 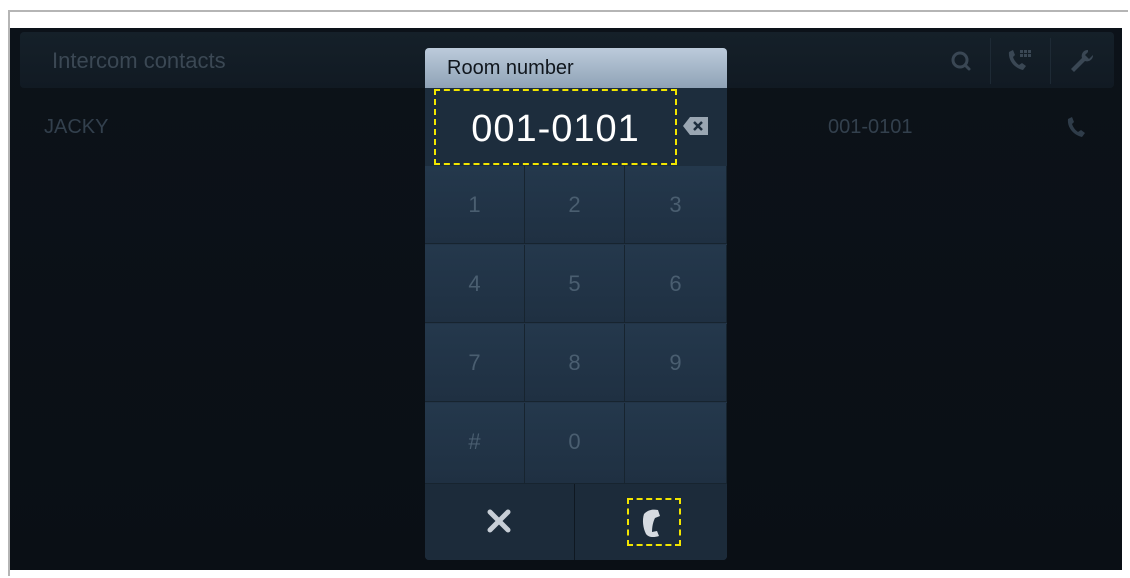 I want to click on number-highlight: 001-0101, so click(x=555, y=127).